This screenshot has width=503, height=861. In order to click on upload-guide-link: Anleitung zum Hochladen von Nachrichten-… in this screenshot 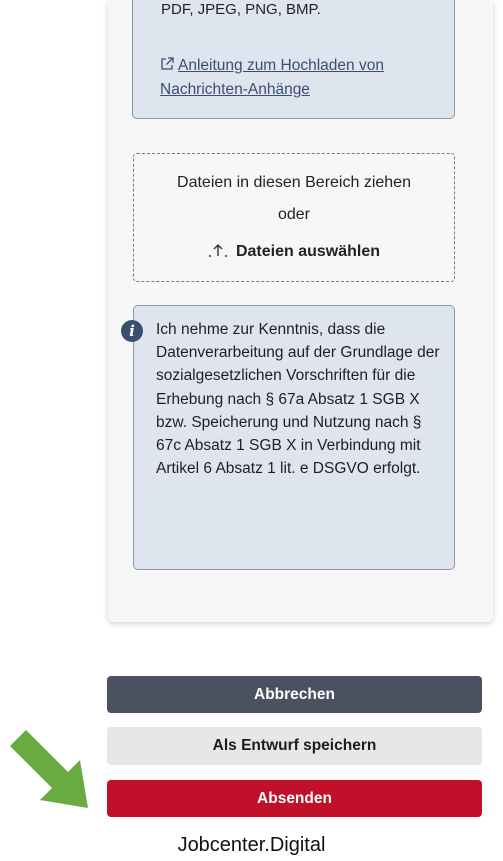, I will do `click(300, 78)`.